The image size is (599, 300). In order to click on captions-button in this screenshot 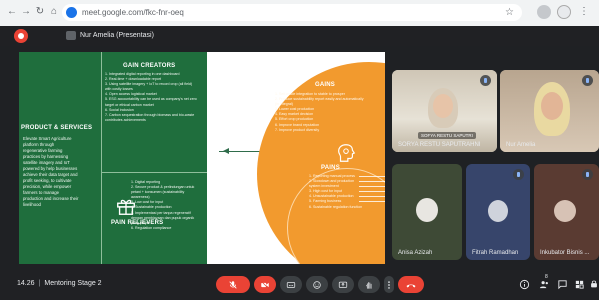, I will do `click(291, 284)`.